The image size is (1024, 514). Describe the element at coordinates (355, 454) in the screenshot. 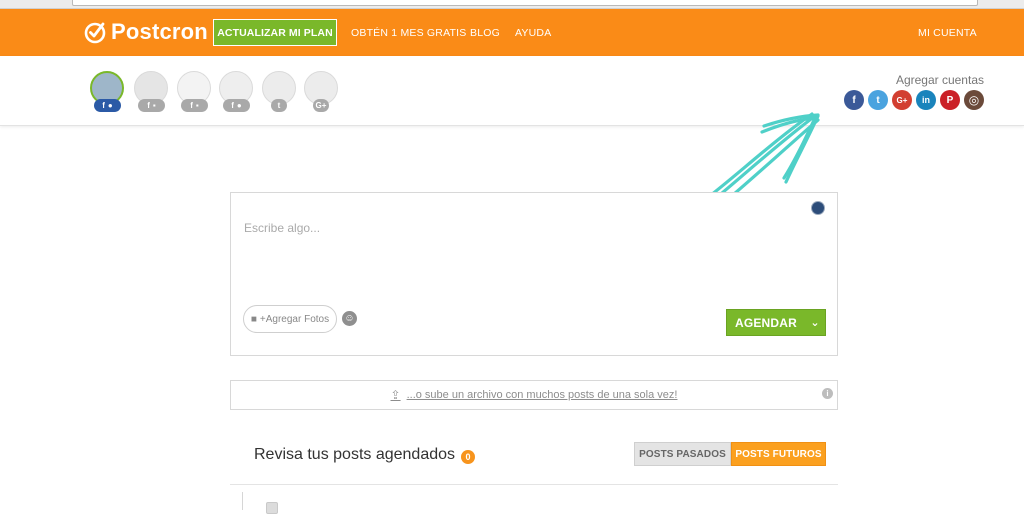

I see `scheduled-posts-title: Revisa tus posts agendados` at that location.